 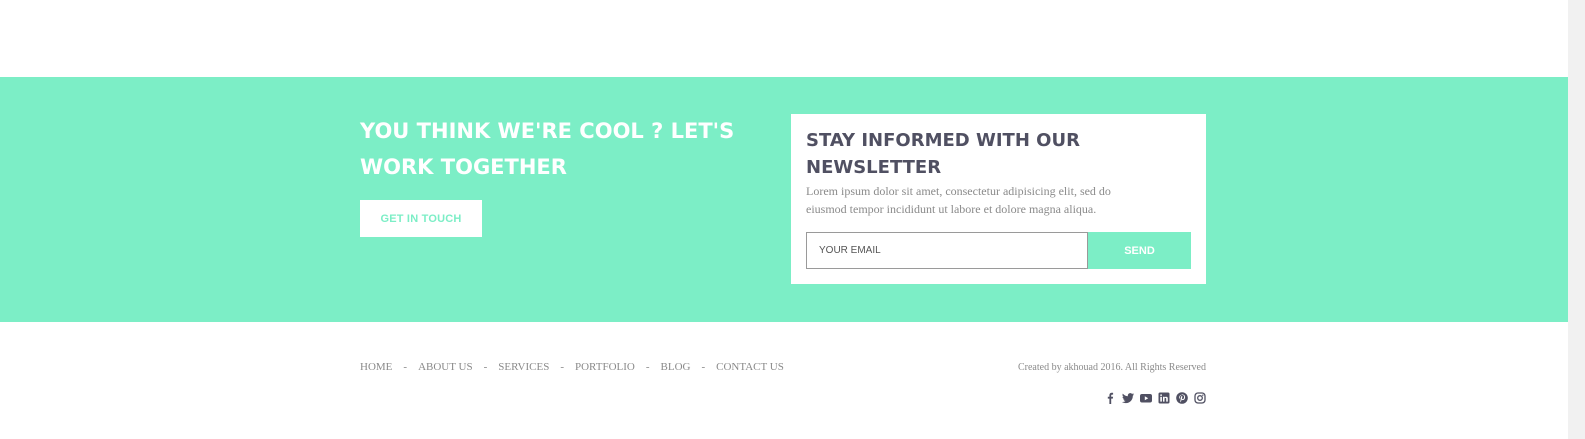 I want to click on footer-nav-contact-us: CONTACT US, so click(x=750, y=367).